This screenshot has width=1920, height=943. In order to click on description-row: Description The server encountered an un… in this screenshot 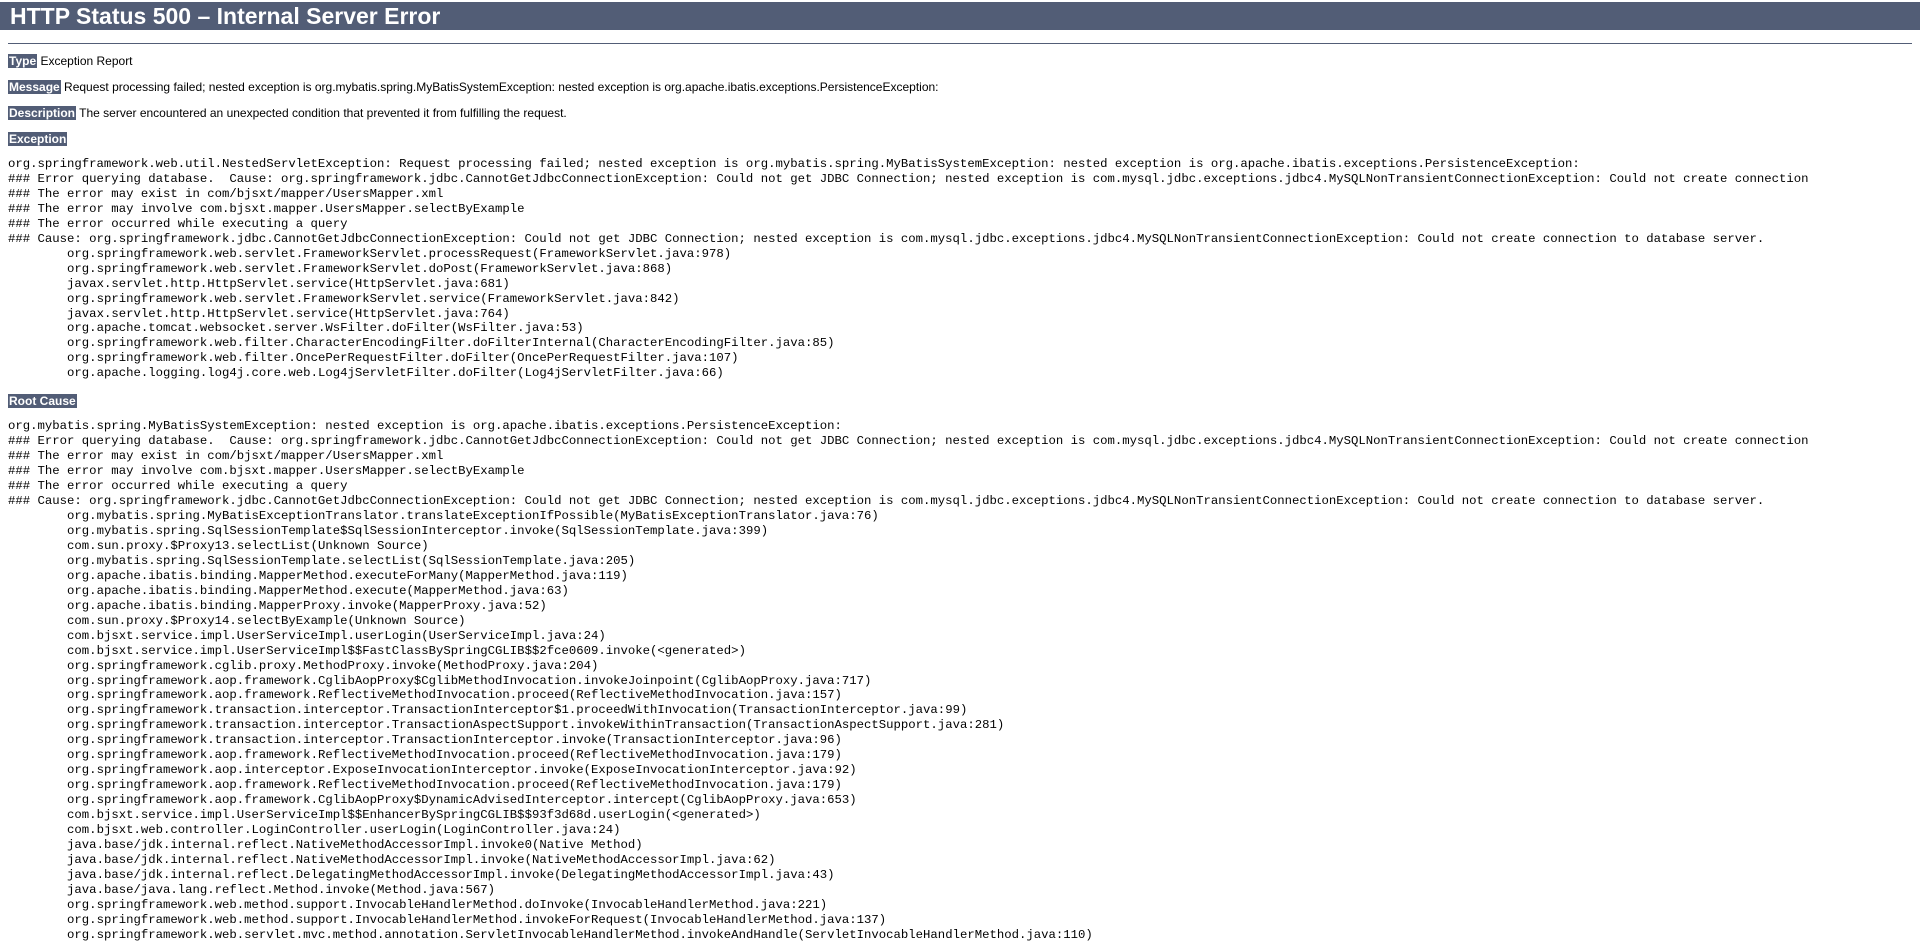, I will do `click(960, 113)`.